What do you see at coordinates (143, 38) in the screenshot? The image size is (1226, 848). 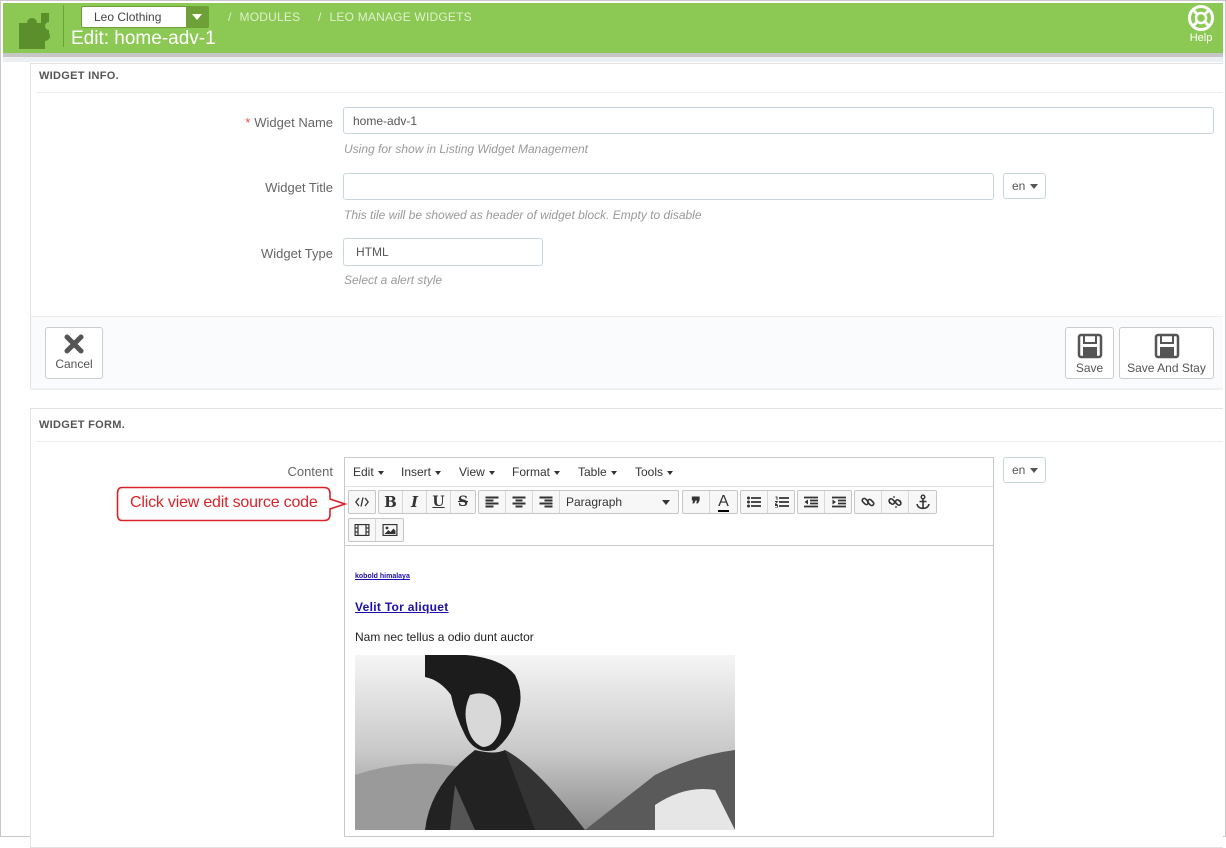 I see `page-title: Edit: home-adv-1` at bounding box center [143, 38].